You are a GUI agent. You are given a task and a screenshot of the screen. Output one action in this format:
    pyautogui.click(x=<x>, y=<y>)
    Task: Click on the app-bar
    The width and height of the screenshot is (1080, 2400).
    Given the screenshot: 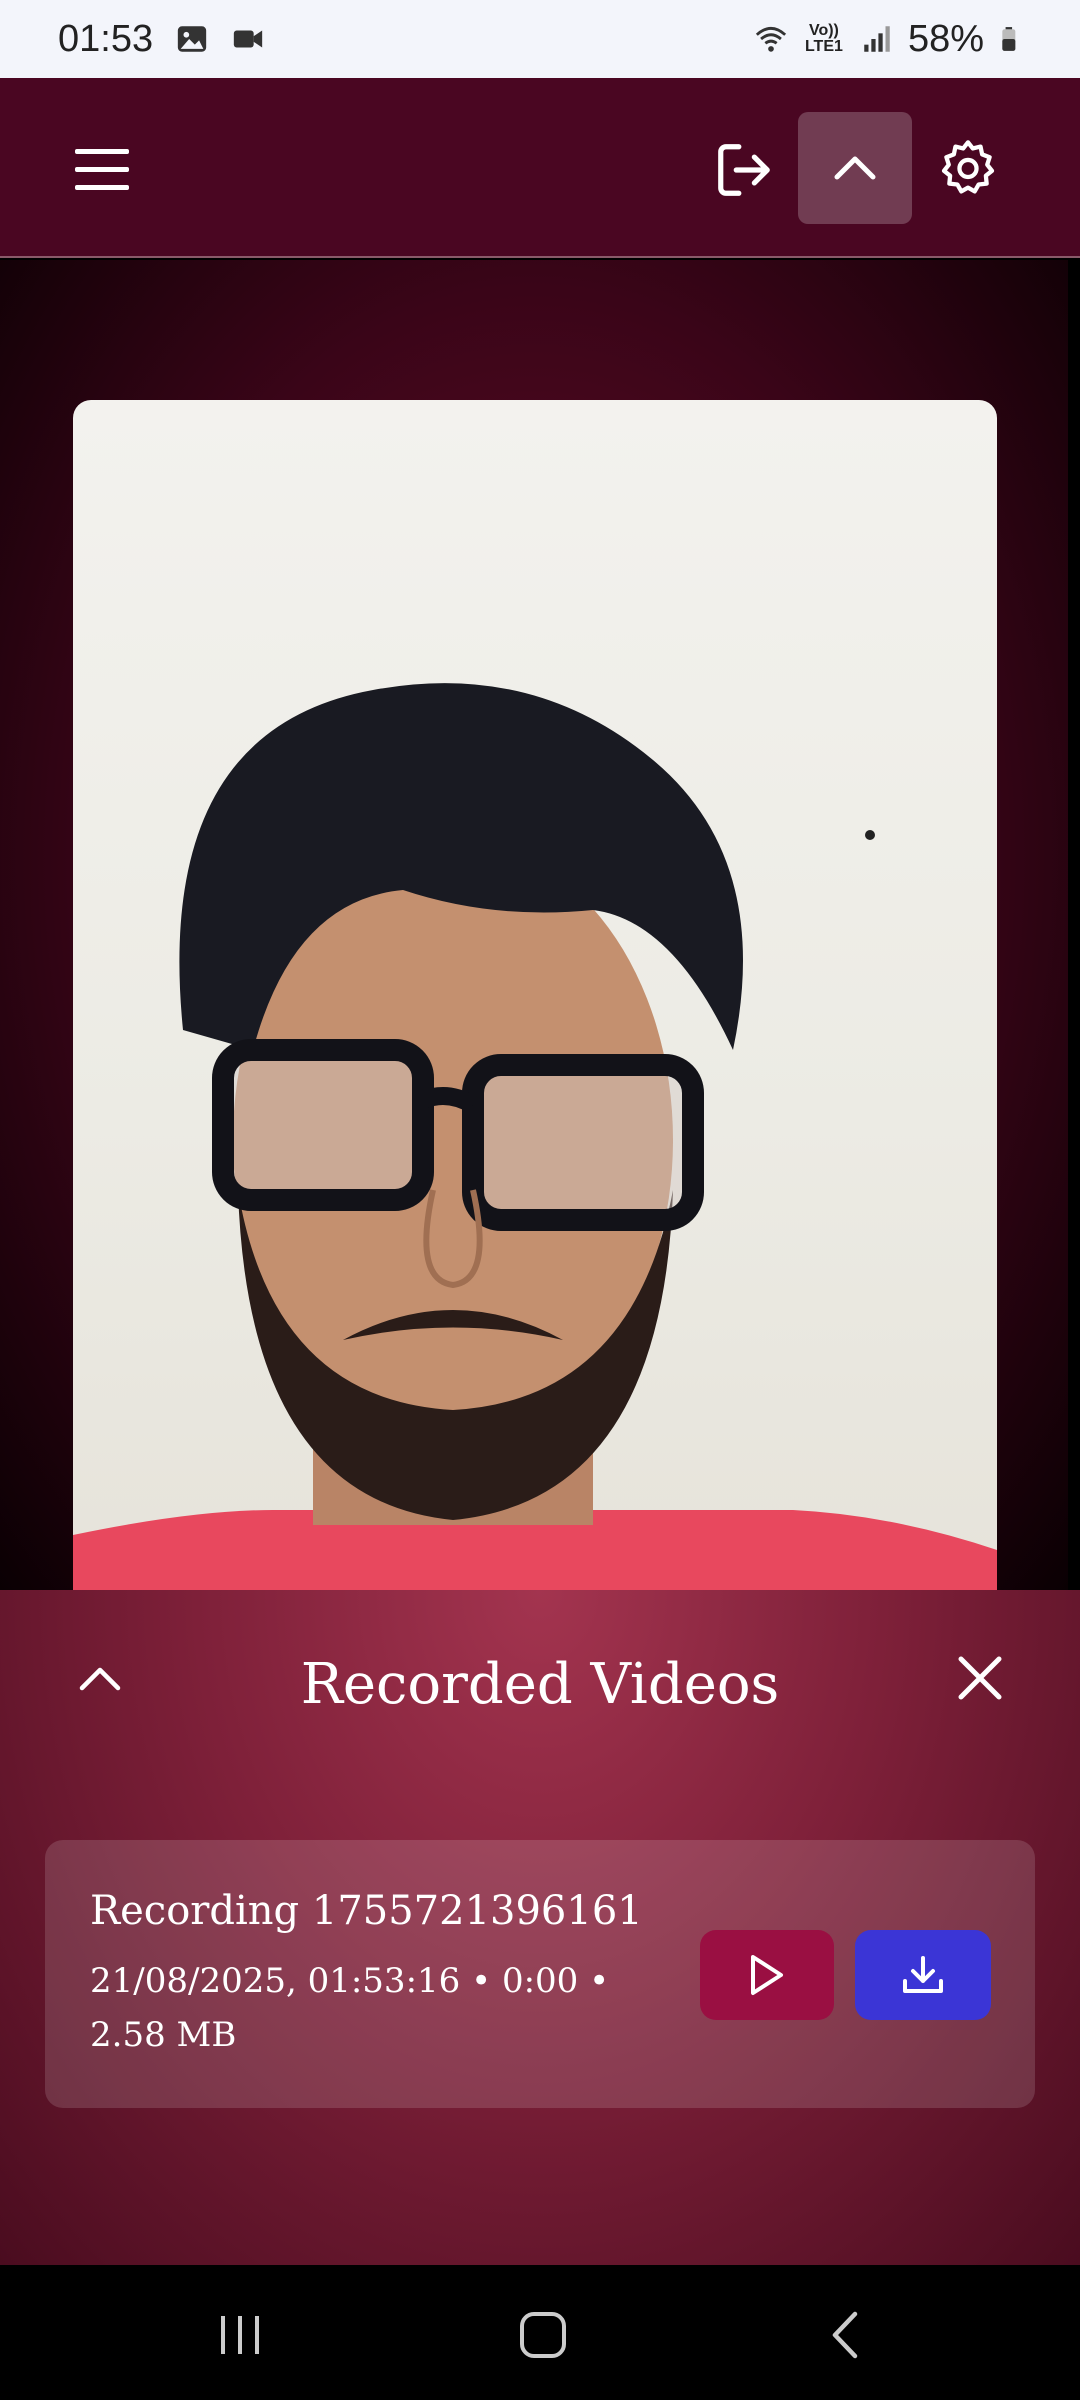 What is the action you would take?
    pyautogui.click(x=540, y=168)
    